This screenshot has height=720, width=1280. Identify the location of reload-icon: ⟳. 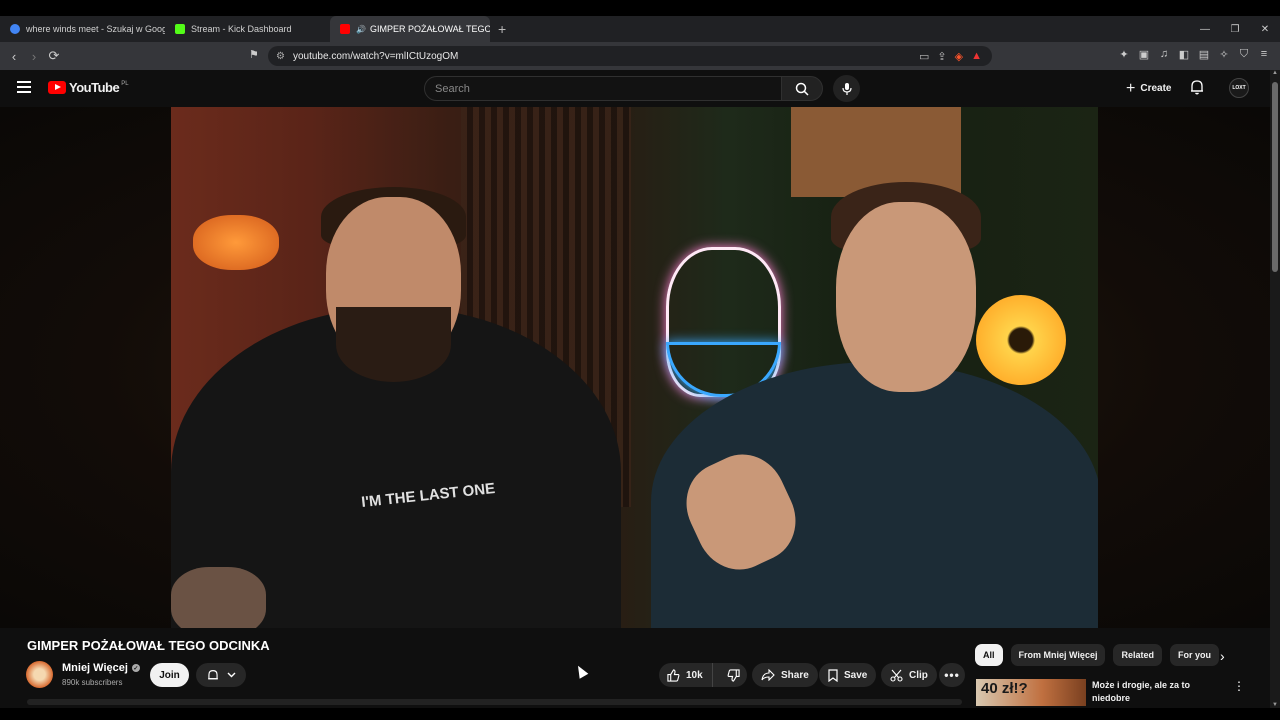
(54, 56).